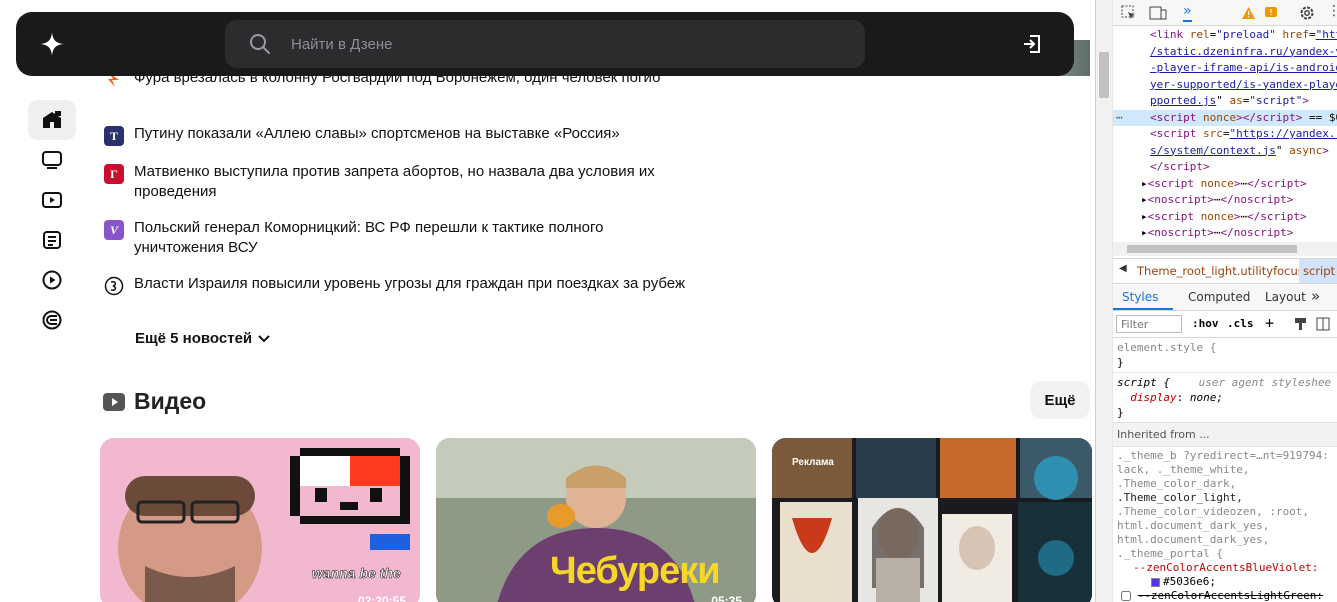 This screenshot has width=1337, height=602. What do you see at coordinates (1271, 13) in the screenshot?
I see `issues-icon` at bounding box center [1271, 13].